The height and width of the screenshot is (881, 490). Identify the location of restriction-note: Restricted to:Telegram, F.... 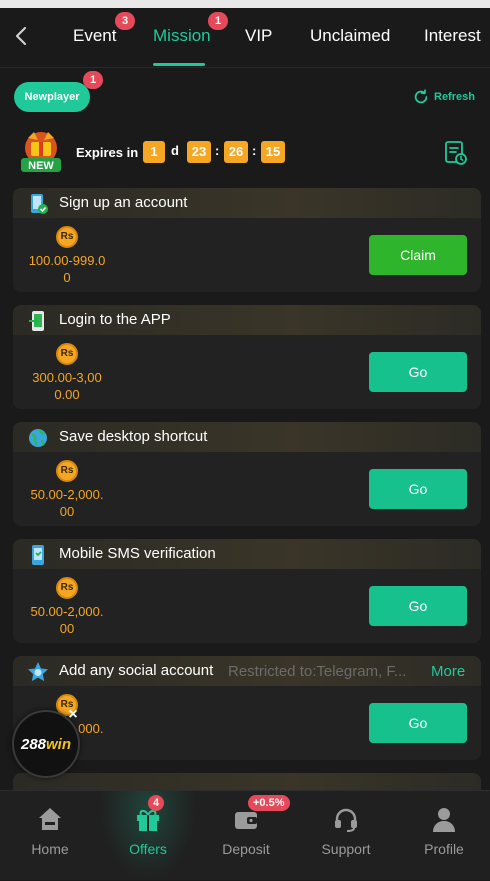
(317, 671).